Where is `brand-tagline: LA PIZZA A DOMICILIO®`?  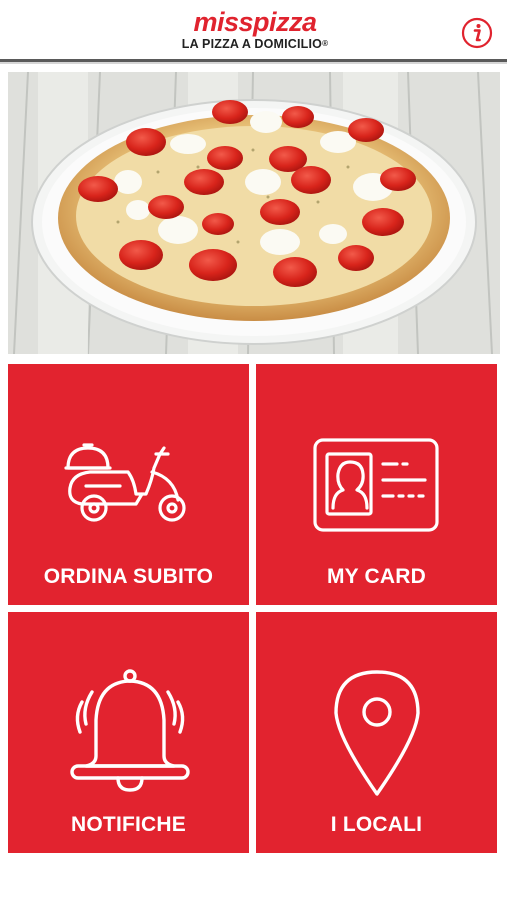 brand-tagline: LA PIZZA A DOMICILIO® is located at coordinates (255, 44).